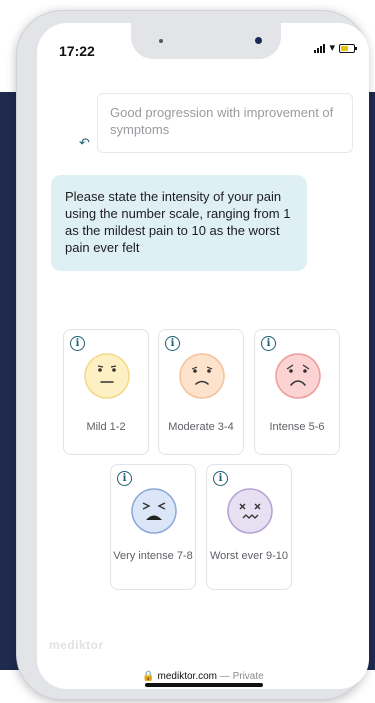 The height and width of the screenshot is (703, 375). What do you see at coordinates (201, 427) in the screenshot?
I see `pain-option-label: Moderate 3-4` at bounding box center [201, 427].